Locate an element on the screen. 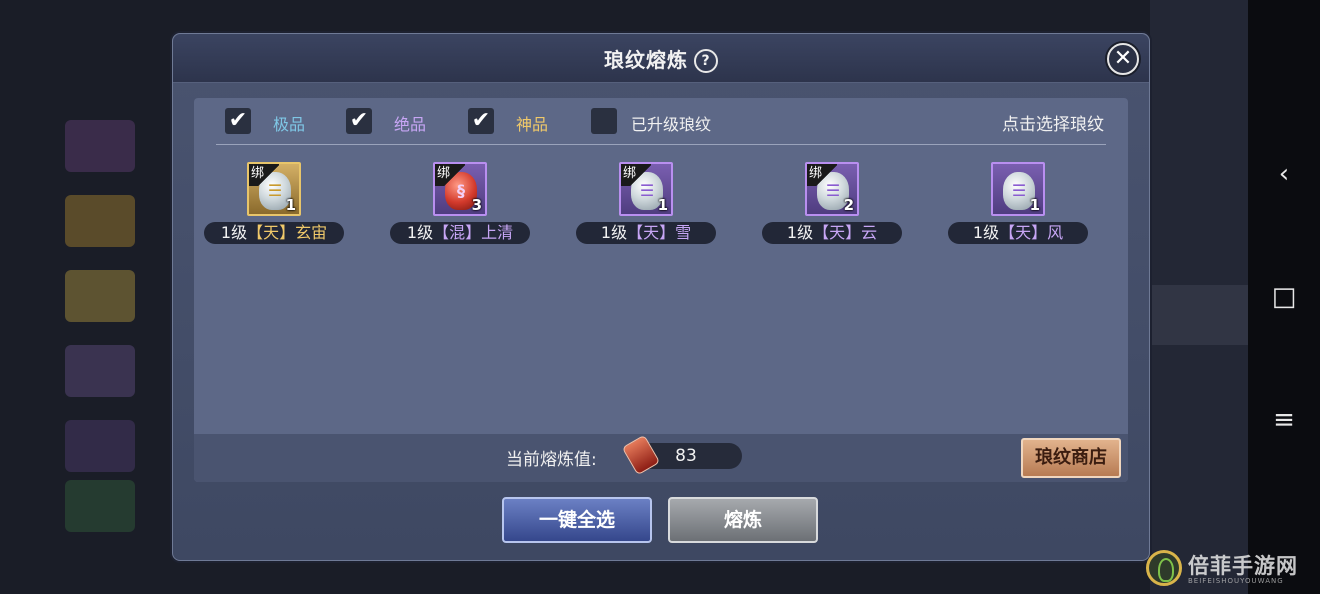  rune-title: 上清 is located at coordinates (497, 232).